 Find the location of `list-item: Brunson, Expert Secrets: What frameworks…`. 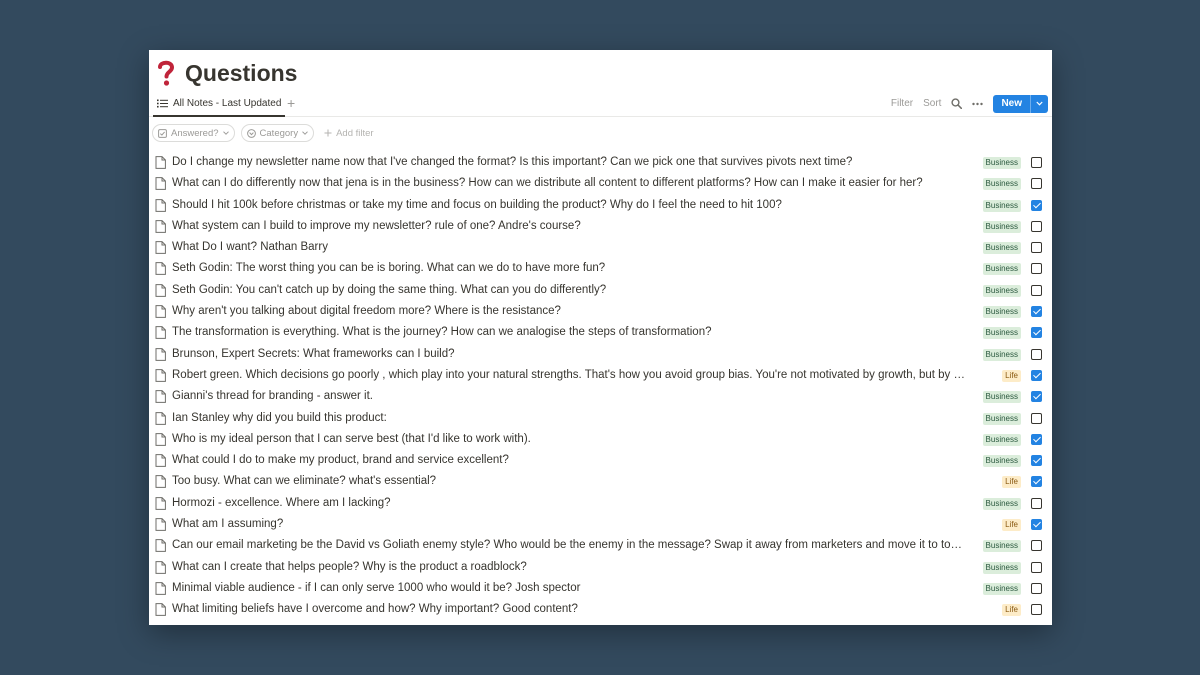

list-item: Brunson, Expert Secrets: What frameworks… is located at coordinates (600, 354).